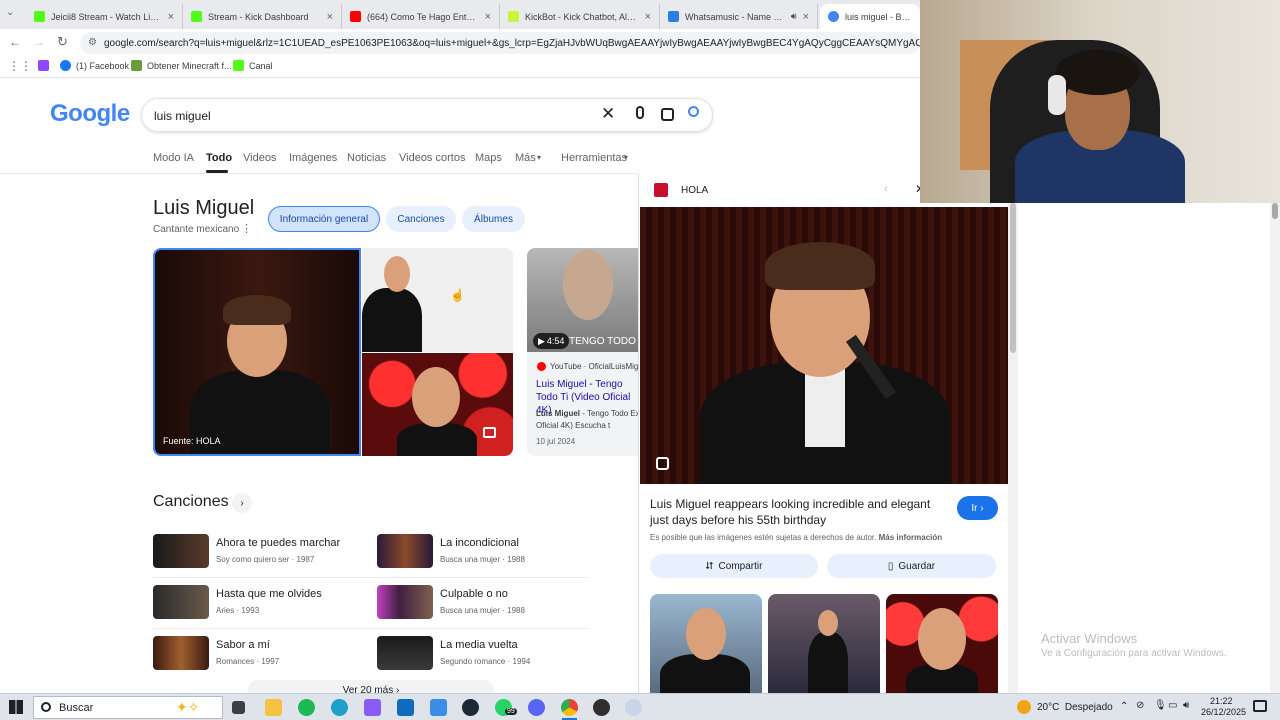 The height and width of the screenshot is (720, 1280). I want to click on apps-icon: ⋮⋮, so click(20, 66).